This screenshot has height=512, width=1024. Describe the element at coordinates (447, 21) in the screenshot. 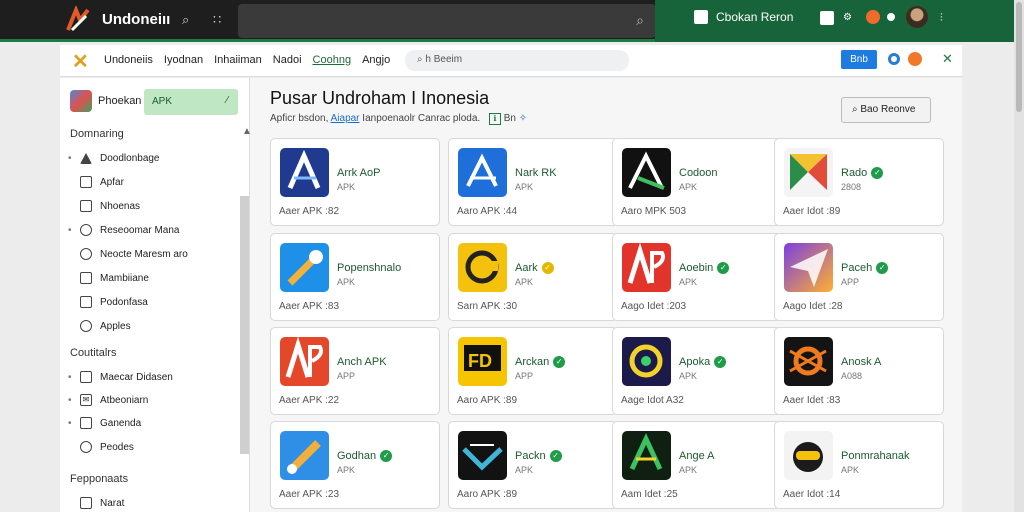

I see `global-search-input: ⌕` at that location.